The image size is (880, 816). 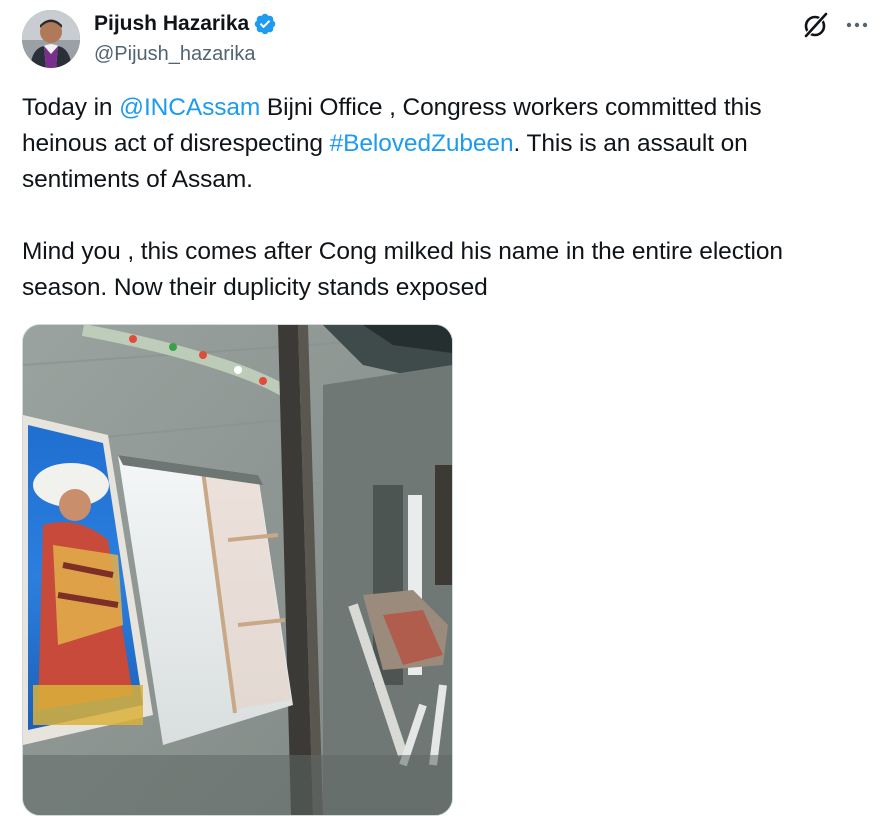 I want to click on tweet-text-segment: . This is an assault on, so click(x=630, y=143).